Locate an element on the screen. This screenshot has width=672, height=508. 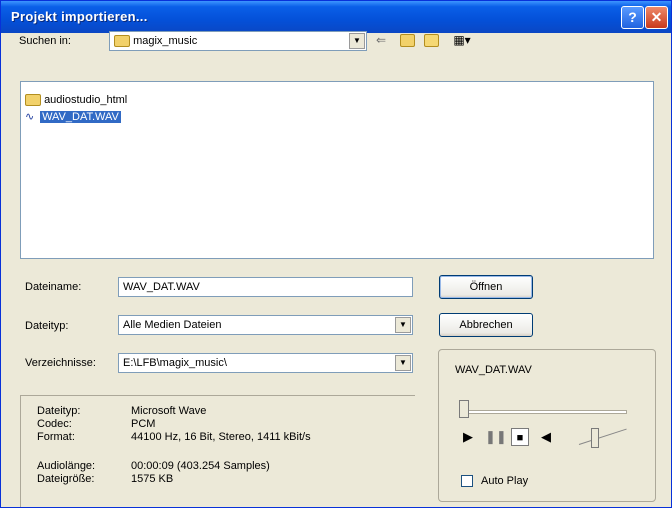
directories-label: Verzeichnisse: is located at coordinates (60, 363).